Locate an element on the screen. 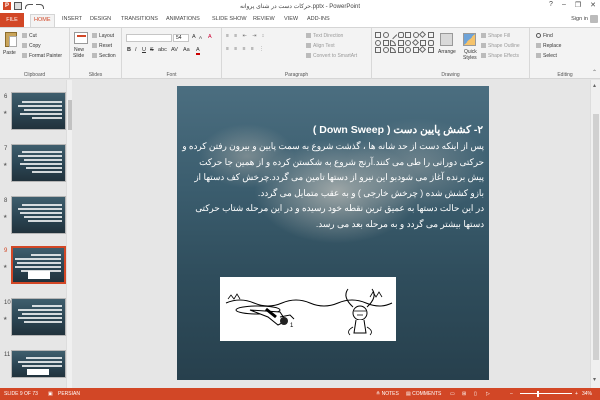  cut-button: Cut is located at coordinates (29, 36).